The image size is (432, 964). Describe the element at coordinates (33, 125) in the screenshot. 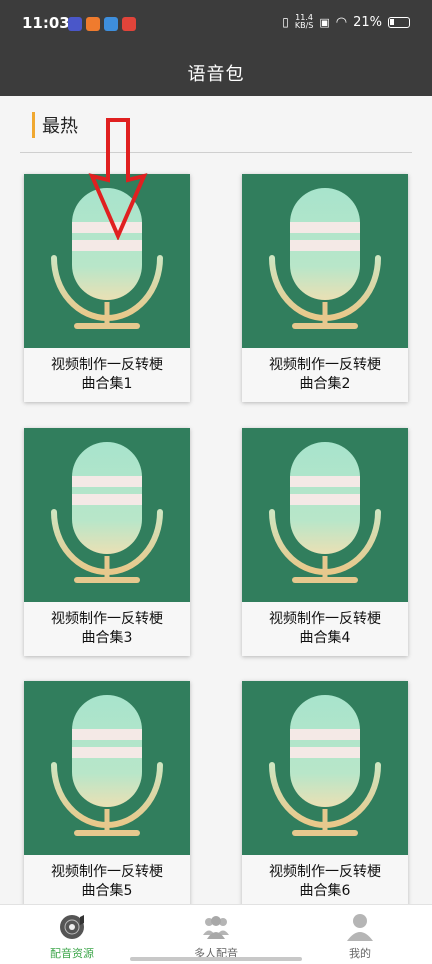

I see `section-accent-bar` at that location.